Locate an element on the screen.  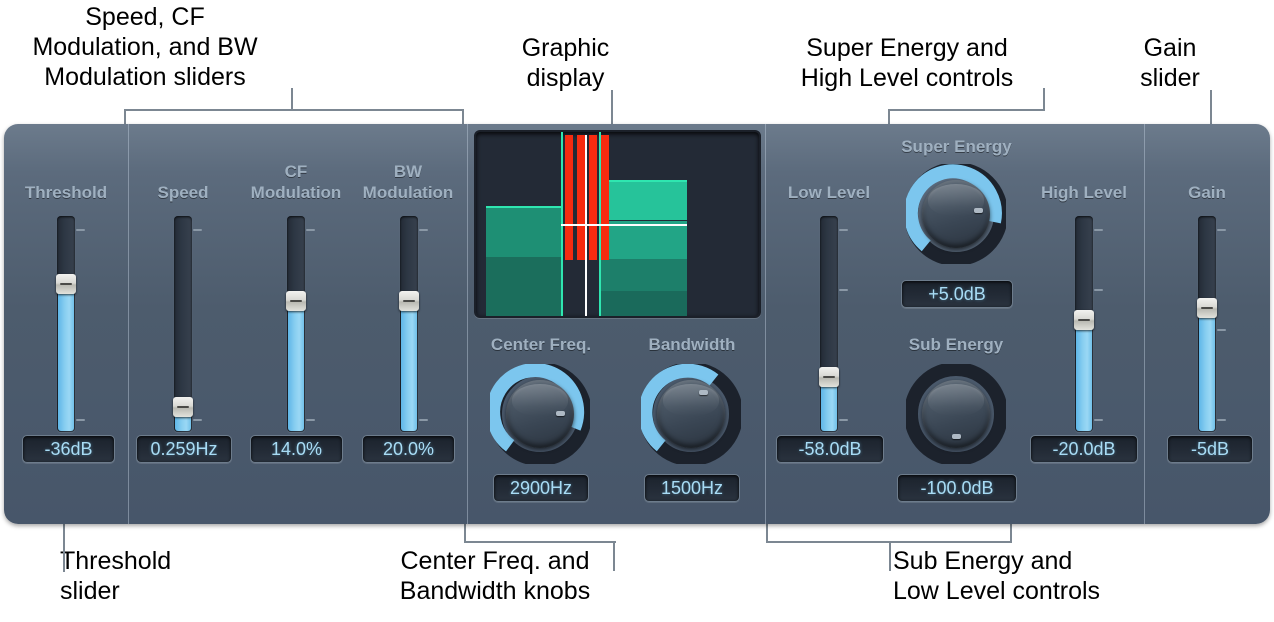
high-level-slider is located at coordinates (1088, 324).